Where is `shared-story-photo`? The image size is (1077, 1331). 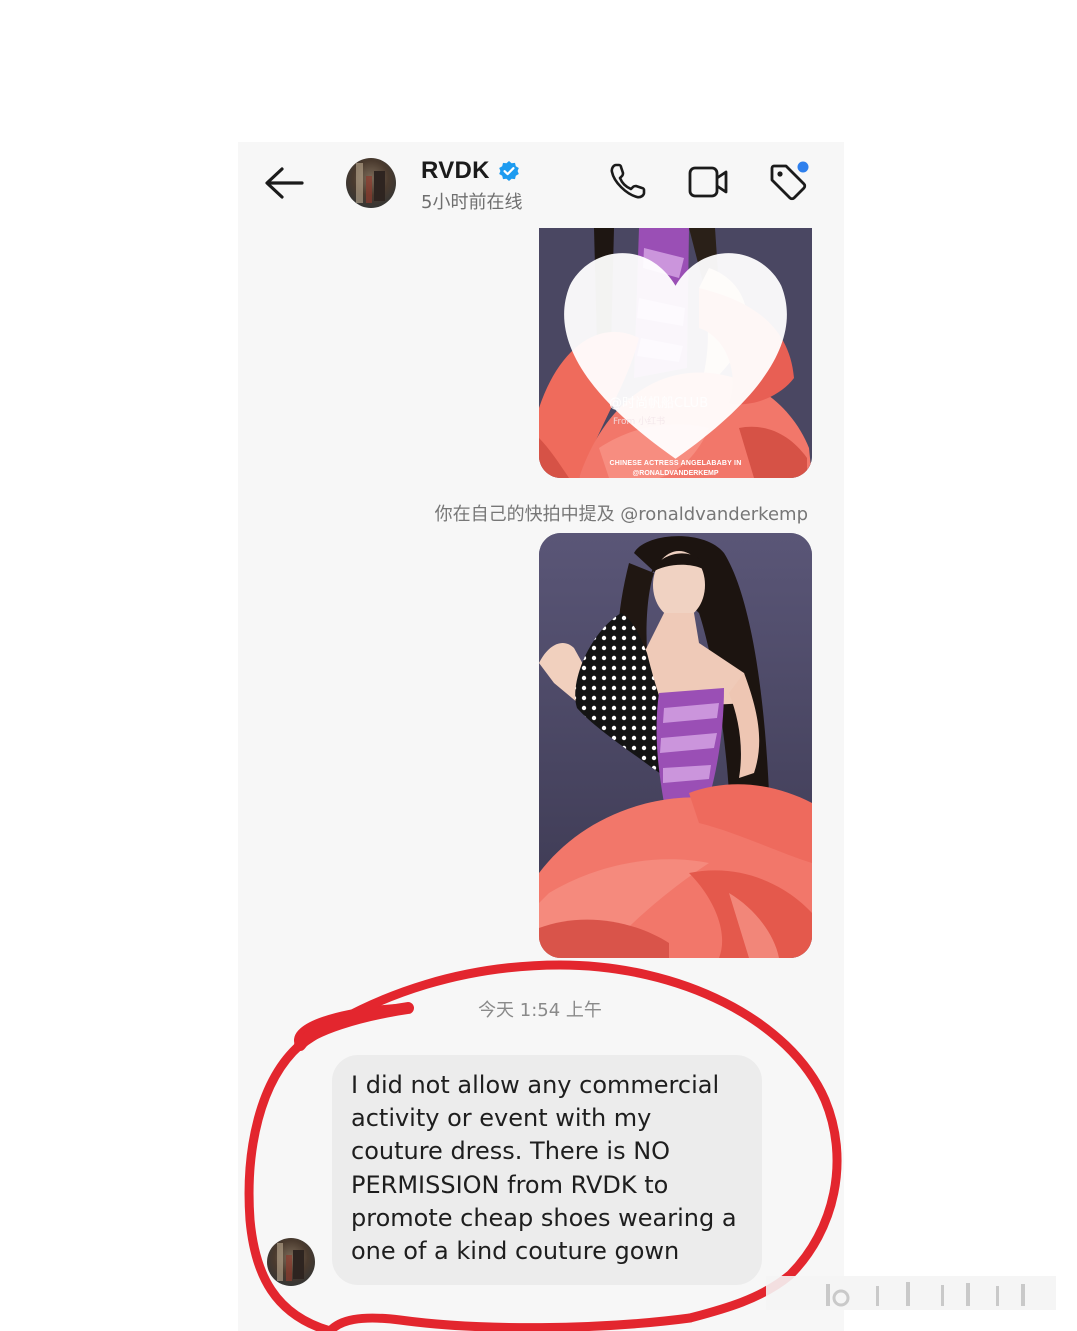
shared-story-photo is located at coordinates (675, 745).